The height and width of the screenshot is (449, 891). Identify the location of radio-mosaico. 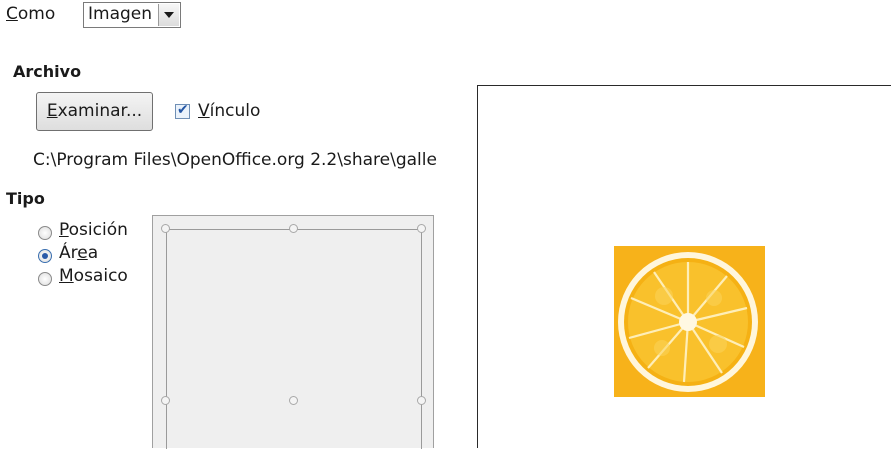
(45, 279).